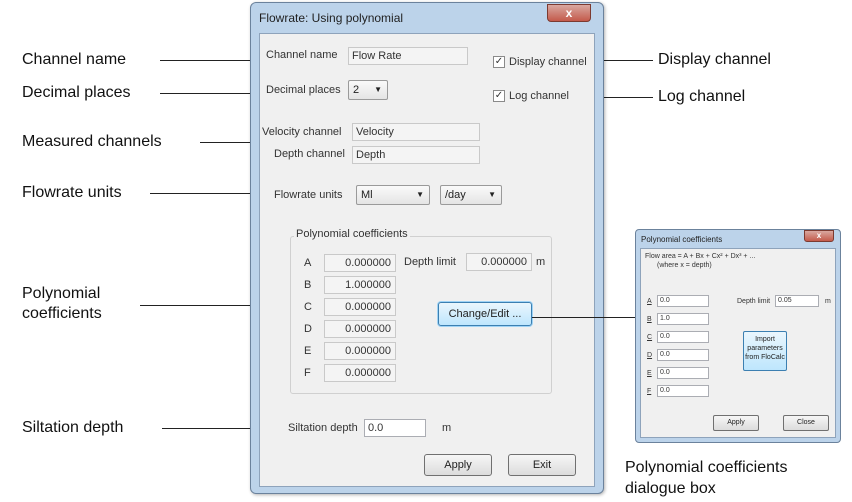 The width and height of the screenshot is (852, 502). Describe the element at coordinates (684, 265) in the screenshot. I see `formula-line2: (where x = depth)` at that location.